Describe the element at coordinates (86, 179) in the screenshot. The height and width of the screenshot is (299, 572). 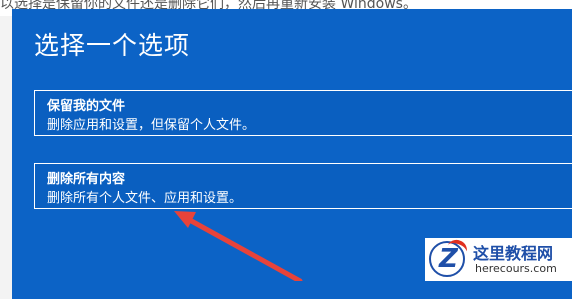
I see `option-title: 删除所有内容` at that location.